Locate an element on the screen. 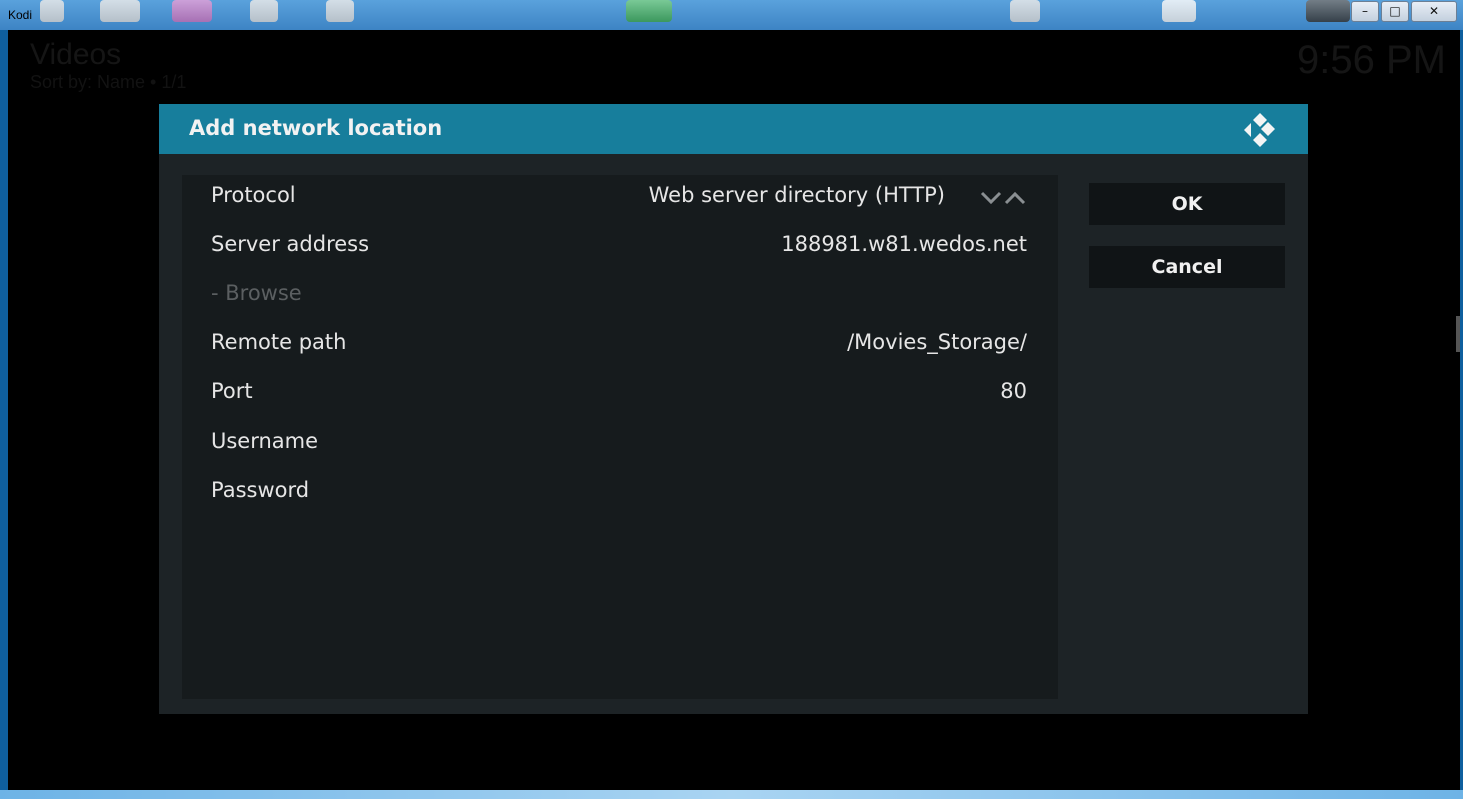  window-controls: – □ ✕ is located at coordinates (1403, 11).